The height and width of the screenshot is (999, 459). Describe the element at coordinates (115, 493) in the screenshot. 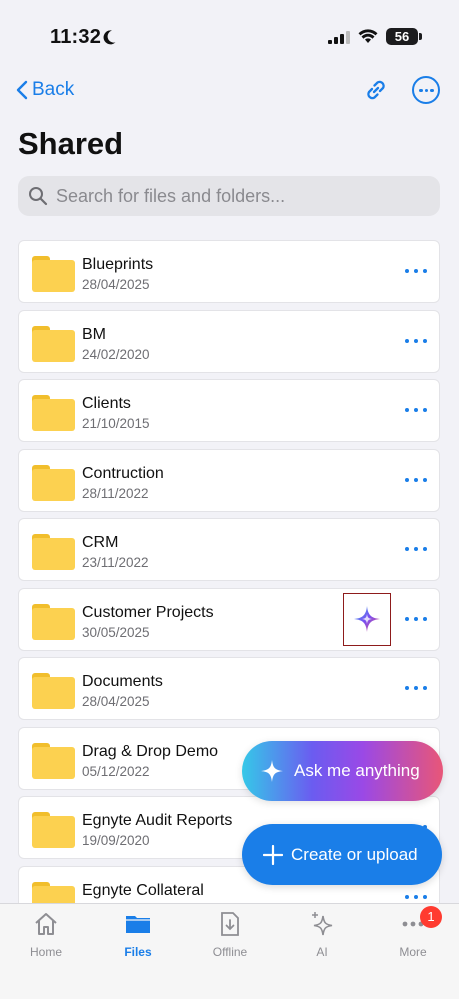

I see `folder-date: 28/11/2022` at that location.